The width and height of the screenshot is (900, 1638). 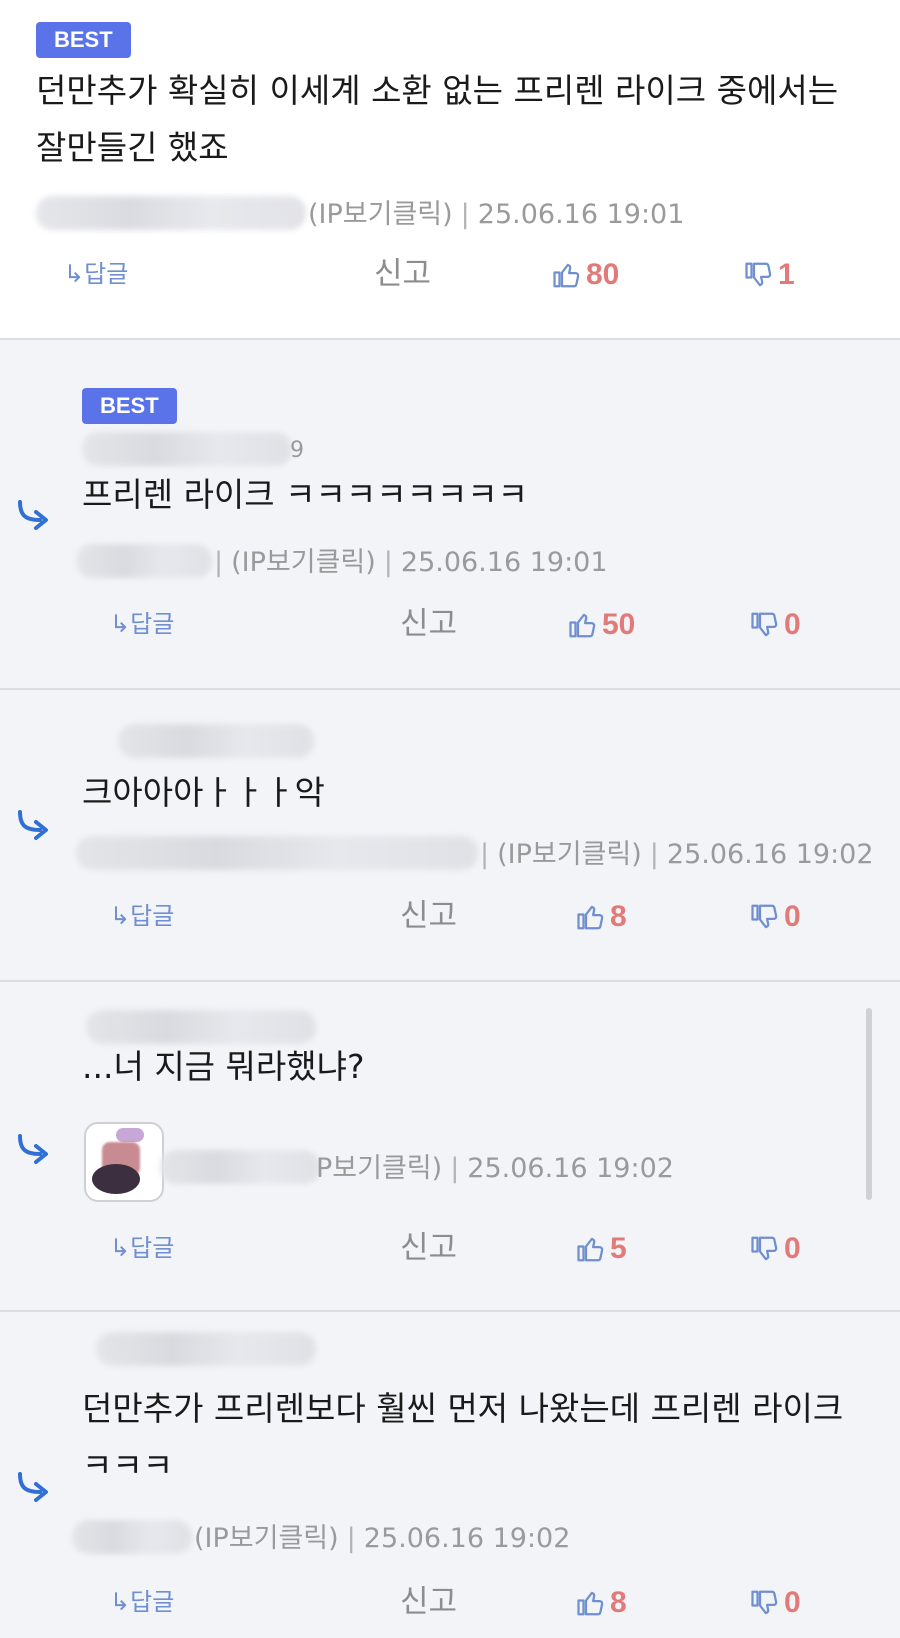 I want to click on like-button: 5, so click(x=601, y=1248).